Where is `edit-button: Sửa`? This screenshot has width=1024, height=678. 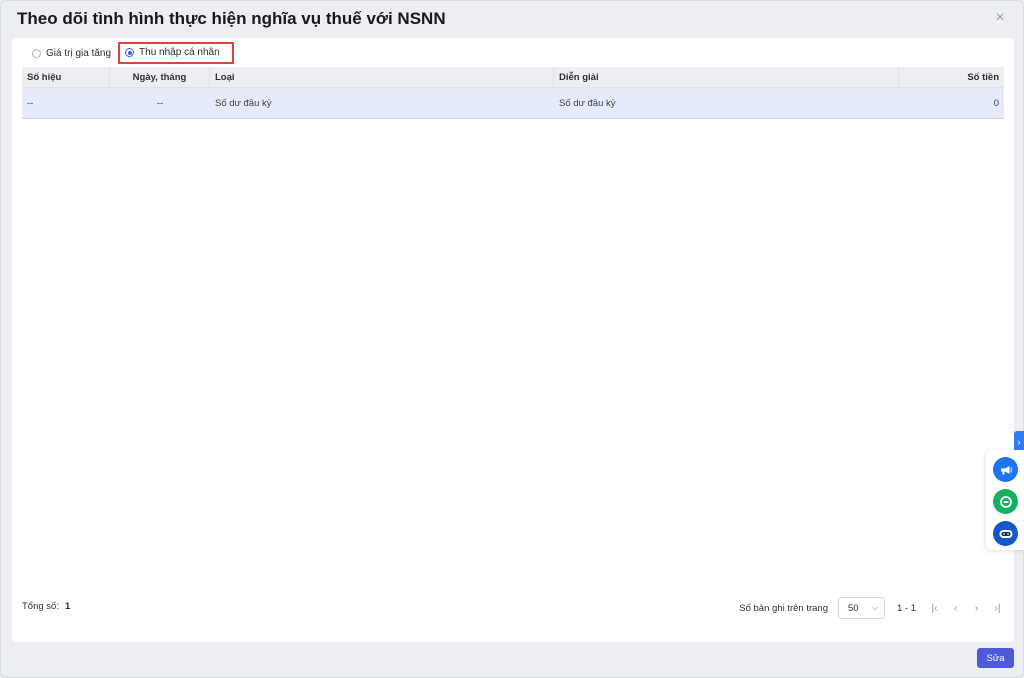 edit-button: Sửa is located at coordinates (995, 658).